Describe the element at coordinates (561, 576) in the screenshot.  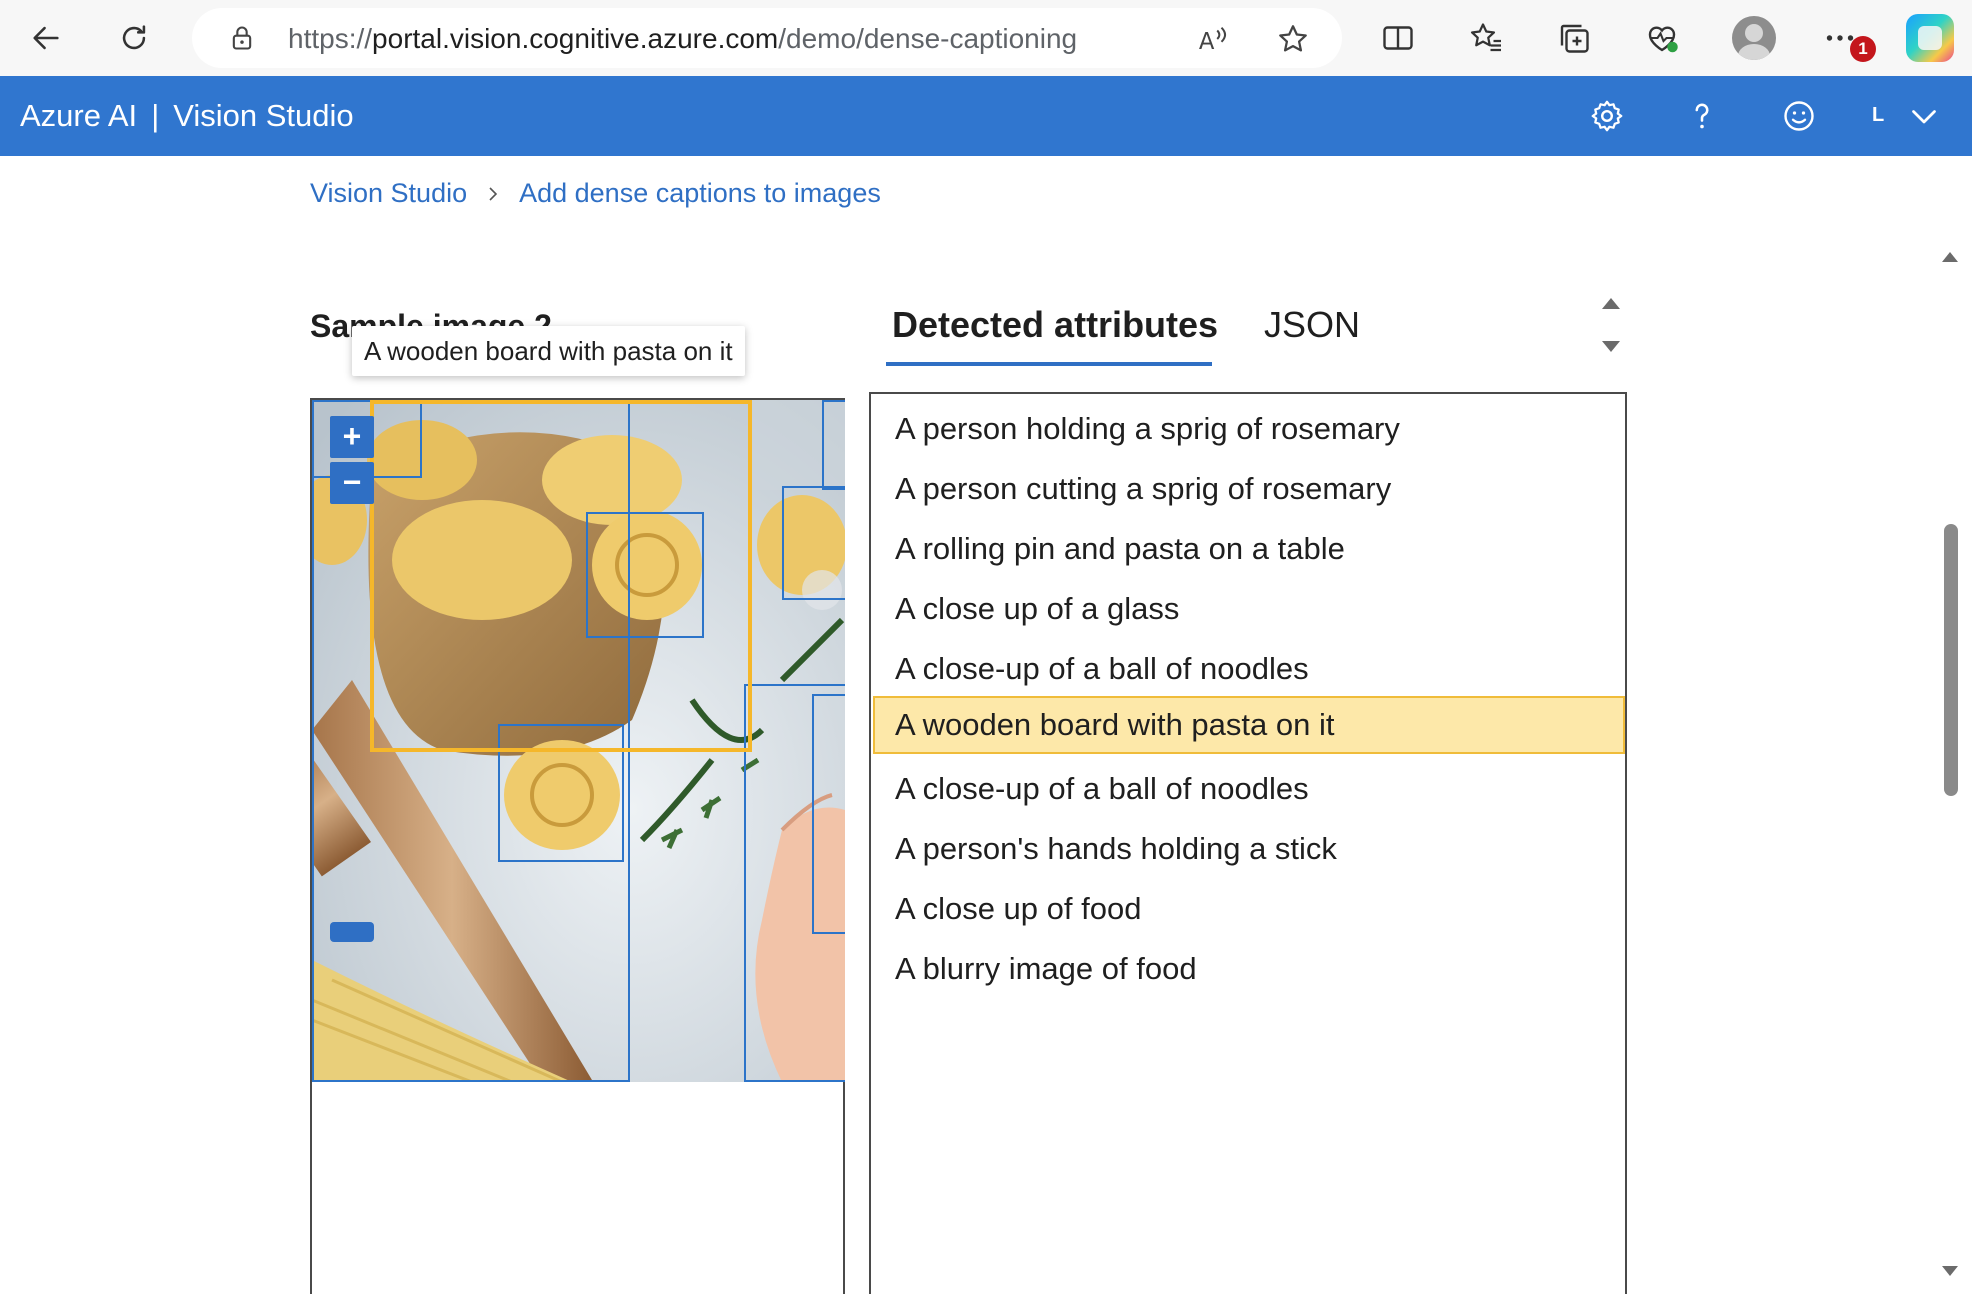
I see `bbox-selected-wooden-board` at that location.